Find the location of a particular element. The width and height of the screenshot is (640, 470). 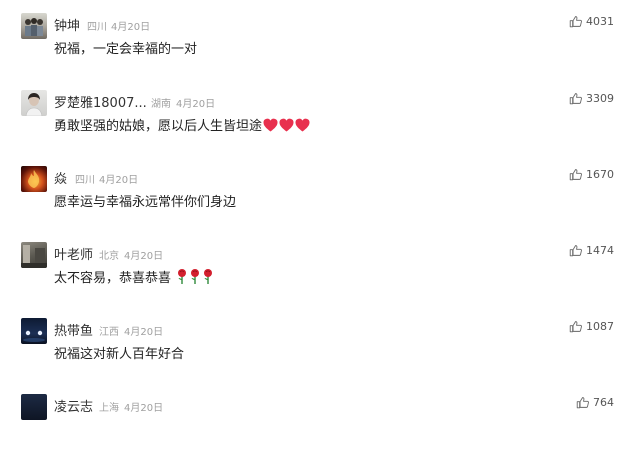

comment-text: 祝福，一定会幸福的一对 is located at coordinates (126, 49).